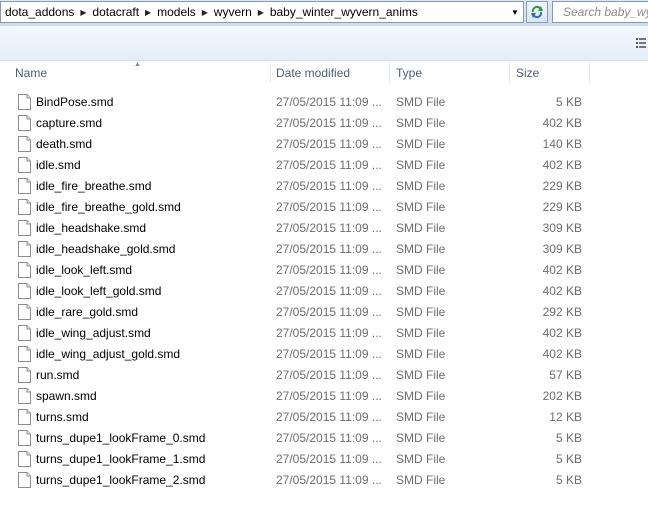 This screenshot has width=648, height=510. What do you see at coordinates (641, 43) in the screenshot?
I see `view-options-icon` at bounding box center [641, 43].